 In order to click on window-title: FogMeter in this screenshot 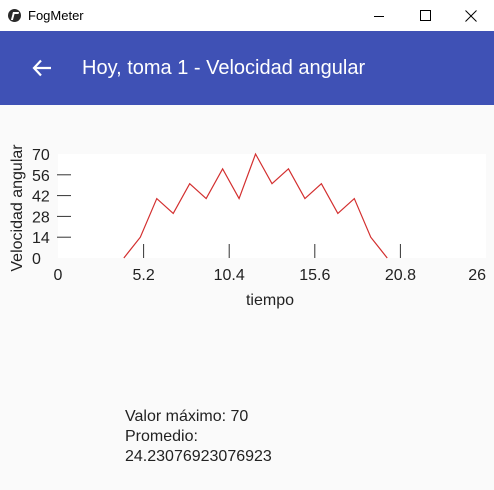, I will do `click(56, 15)`.